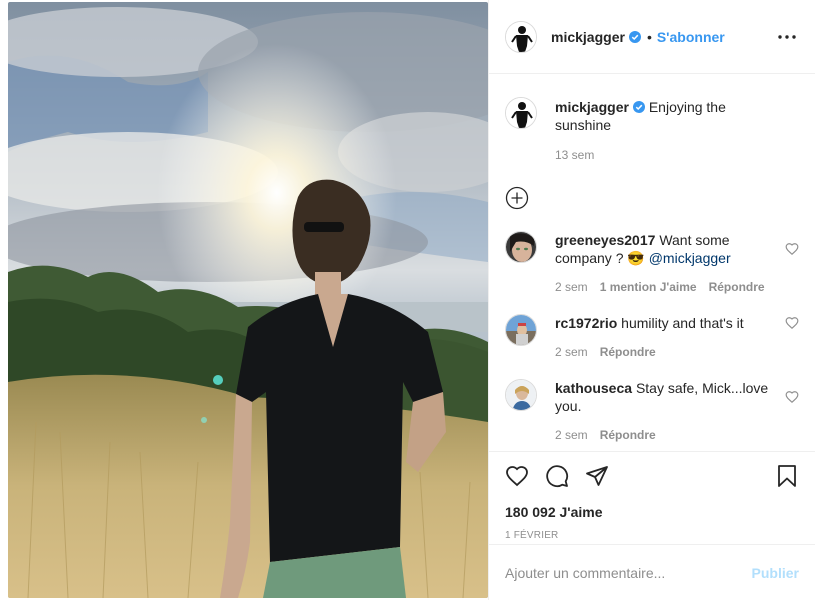  Describe the element at coordinates (787, 476) in the screenshot. I see `bookmark-icon` at that location.